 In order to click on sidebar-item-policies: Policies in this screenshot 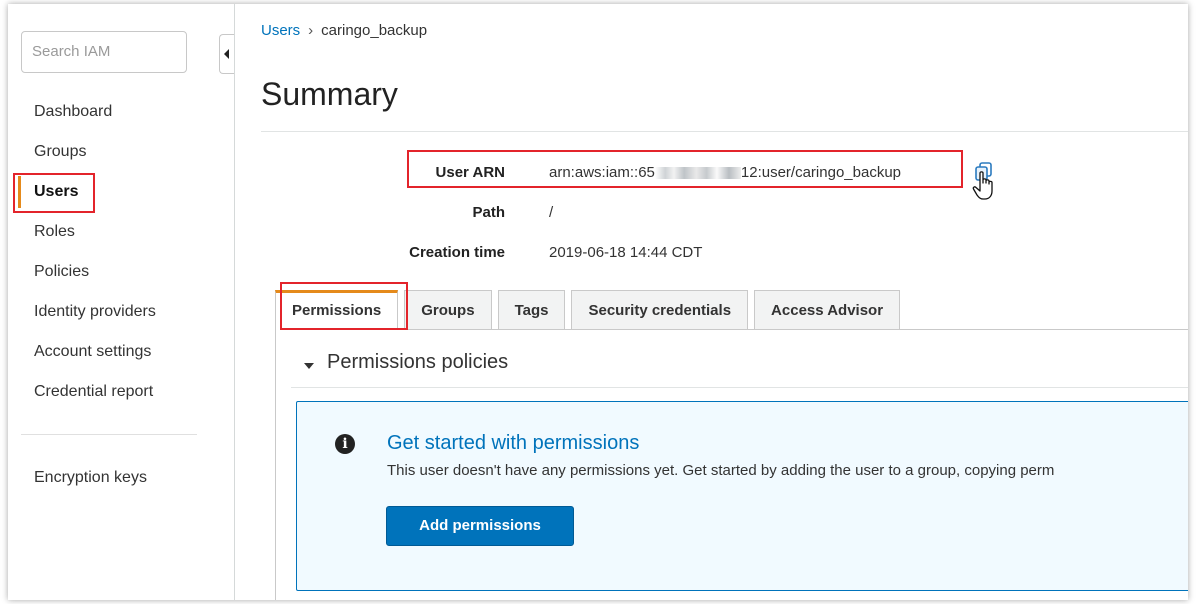, I will do `click(121, 279)`.